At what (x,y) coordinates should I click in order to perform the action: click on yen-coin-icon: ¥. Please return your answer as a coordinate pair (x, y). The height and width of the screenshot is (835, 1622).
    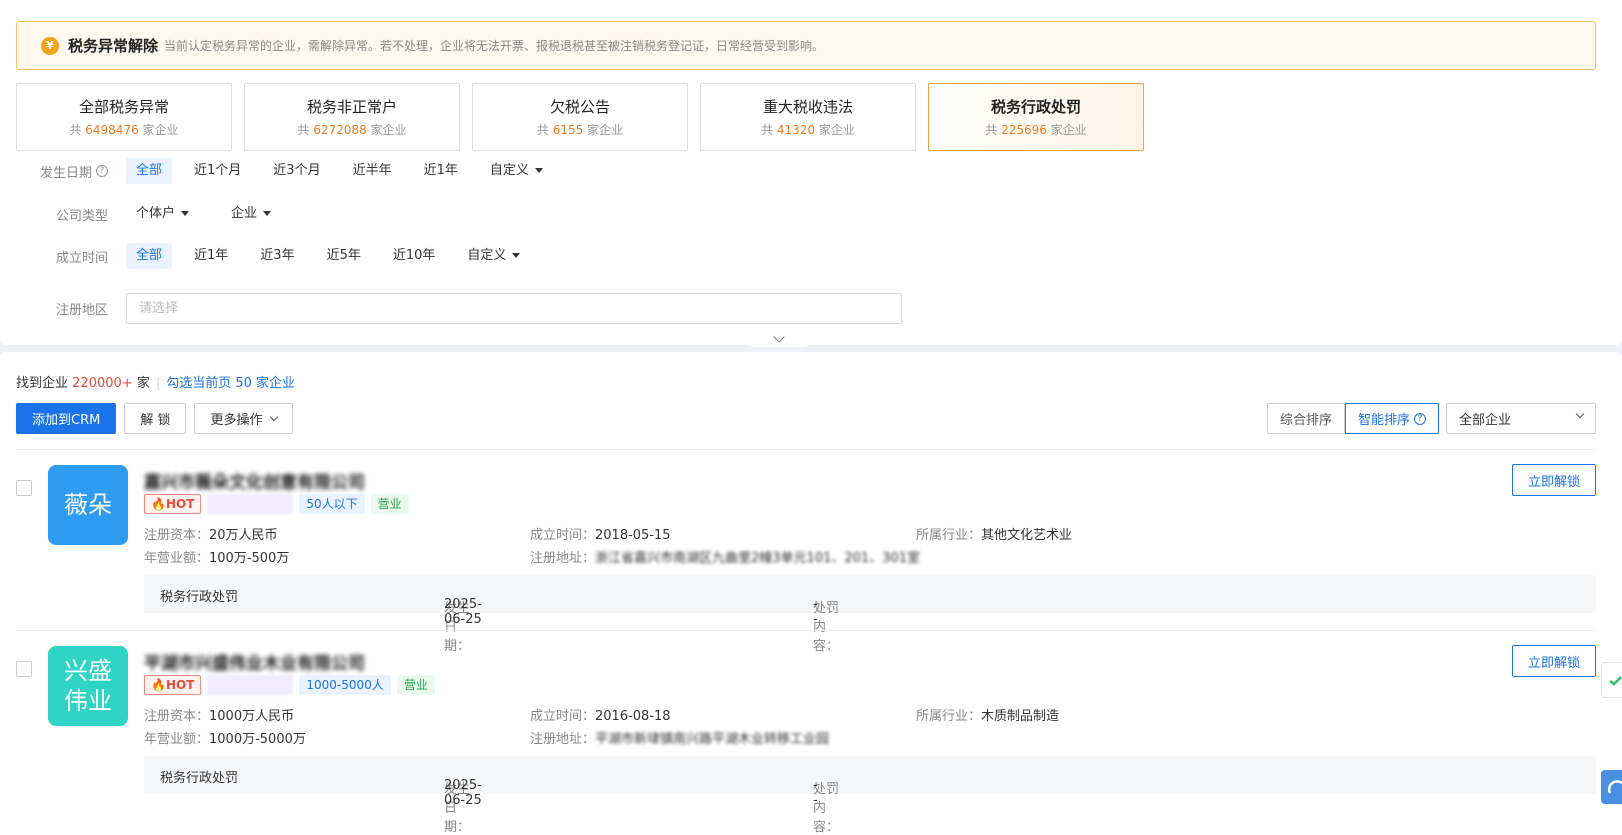
    Looking at the image, I should click on (50, 45).